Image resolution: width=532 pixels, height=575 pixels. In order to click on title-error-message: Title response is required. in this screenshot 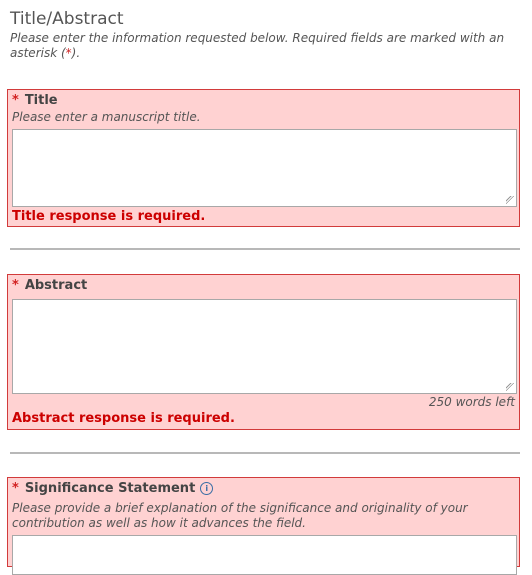, I will do `click(109, 216)`.